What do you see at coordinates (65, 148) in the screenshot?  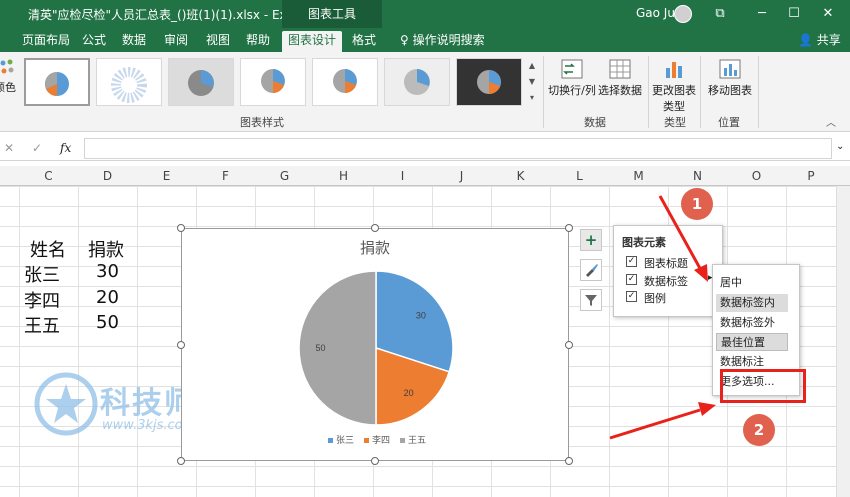 I see `insert-function-icon: fx` at bounding box center [65, 148].